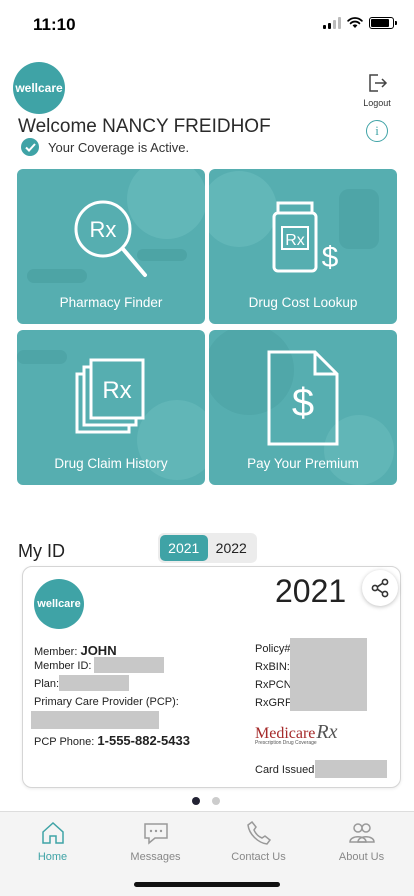 The width and height of the screenshot is (414, 896). I want to click on member-id-redacted, so click(129, 665).